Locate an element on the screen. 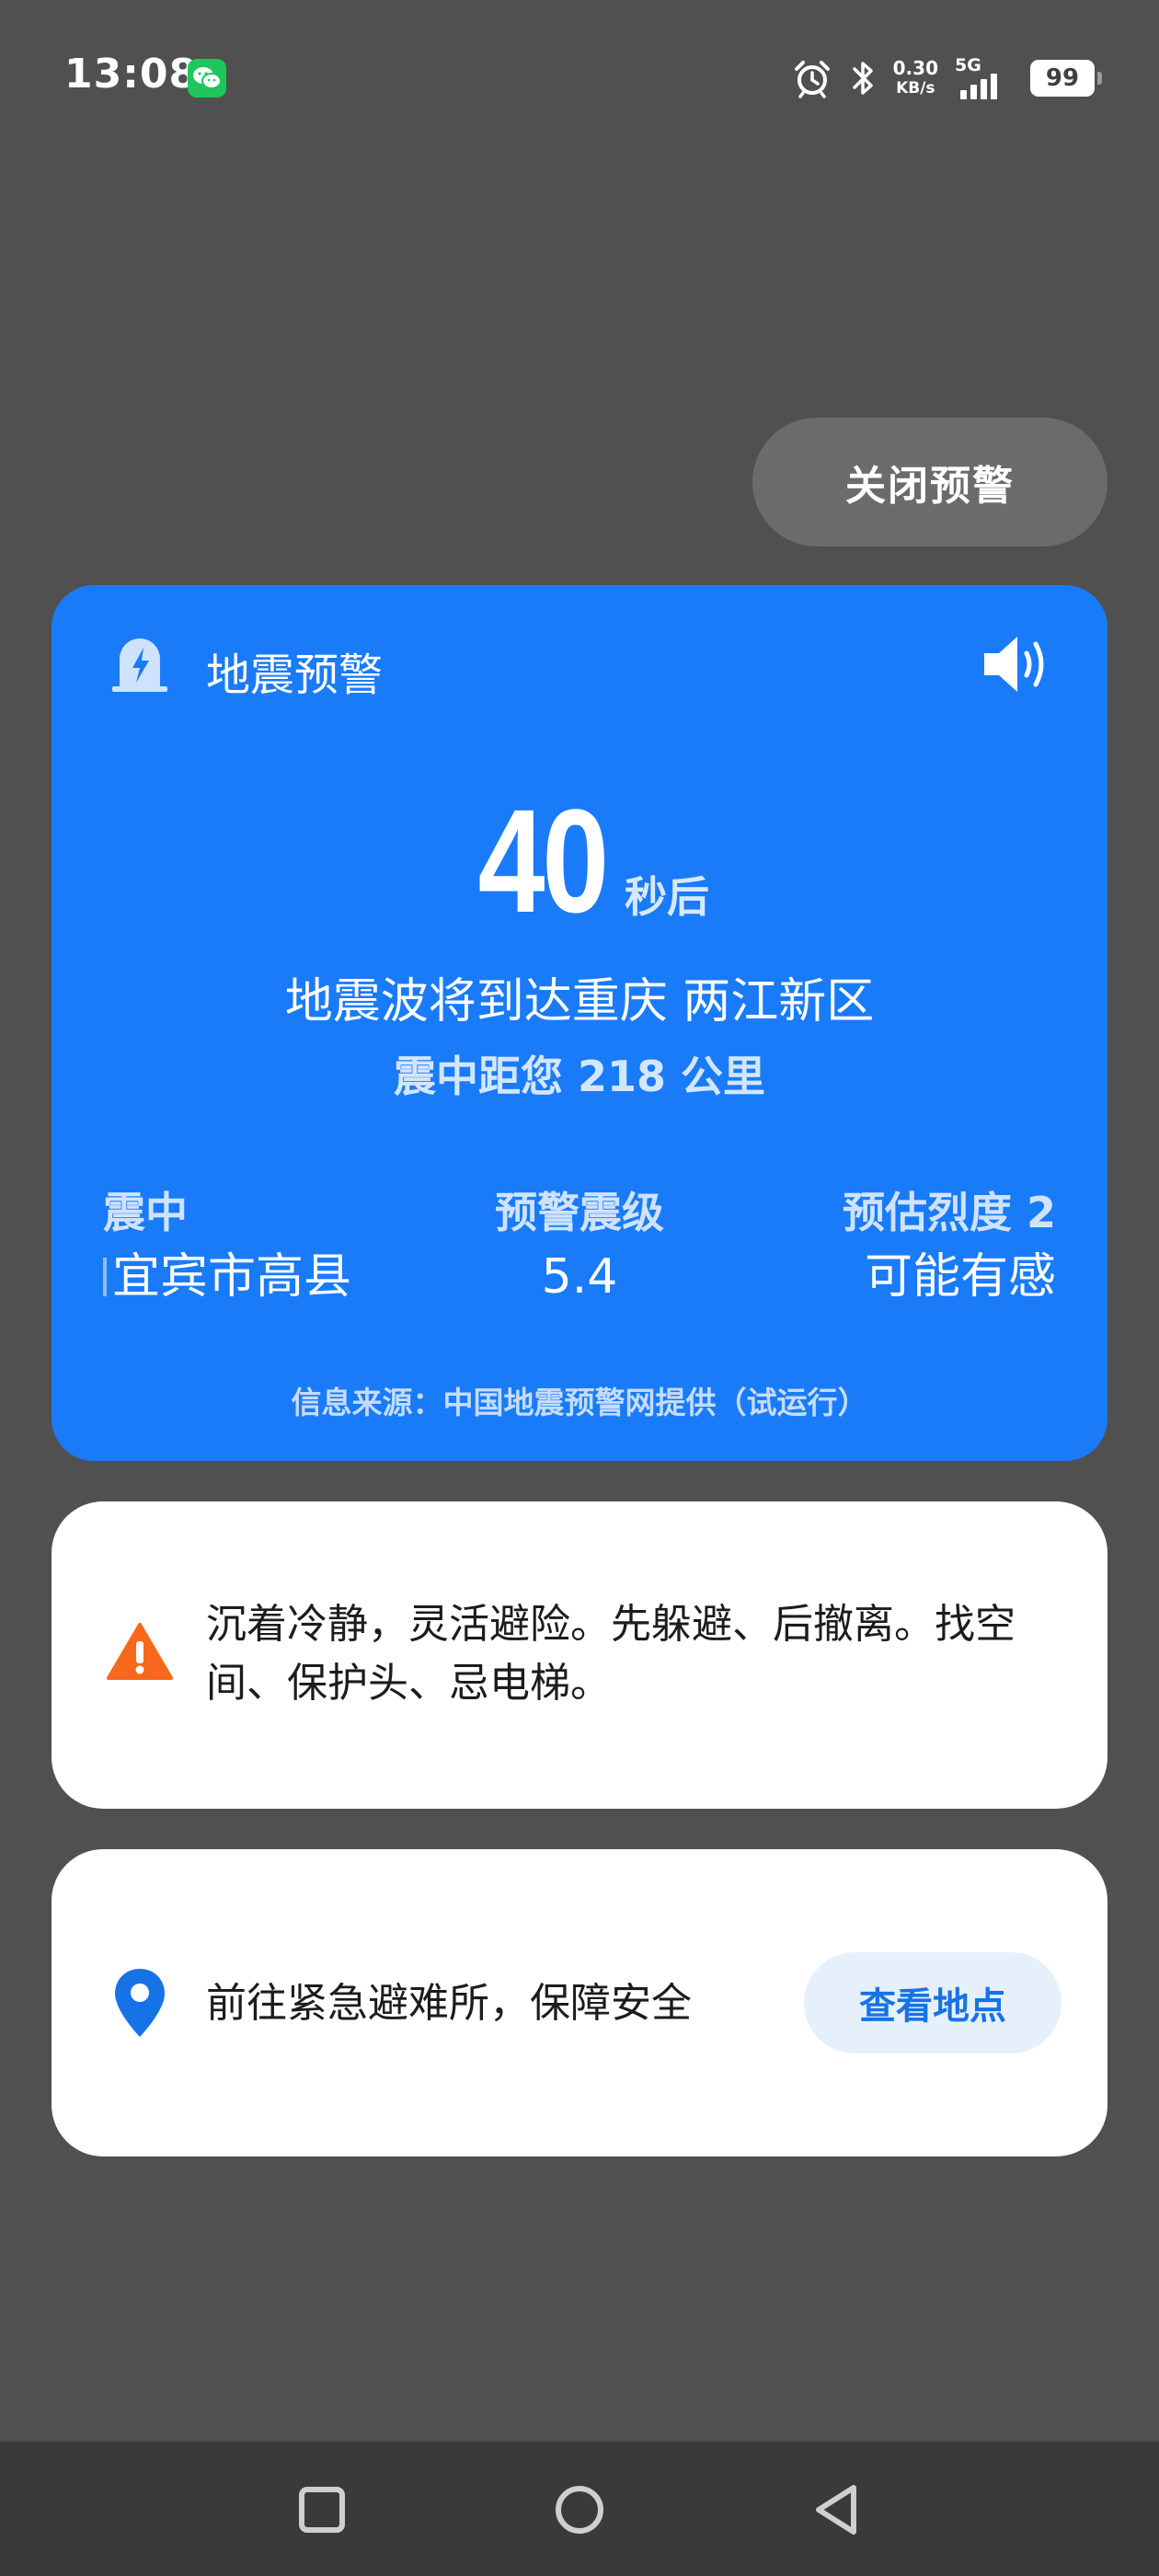 The height and width of the screenshot is (2576, 1159). location-pin-icon is located at coordinates (140, 2003).